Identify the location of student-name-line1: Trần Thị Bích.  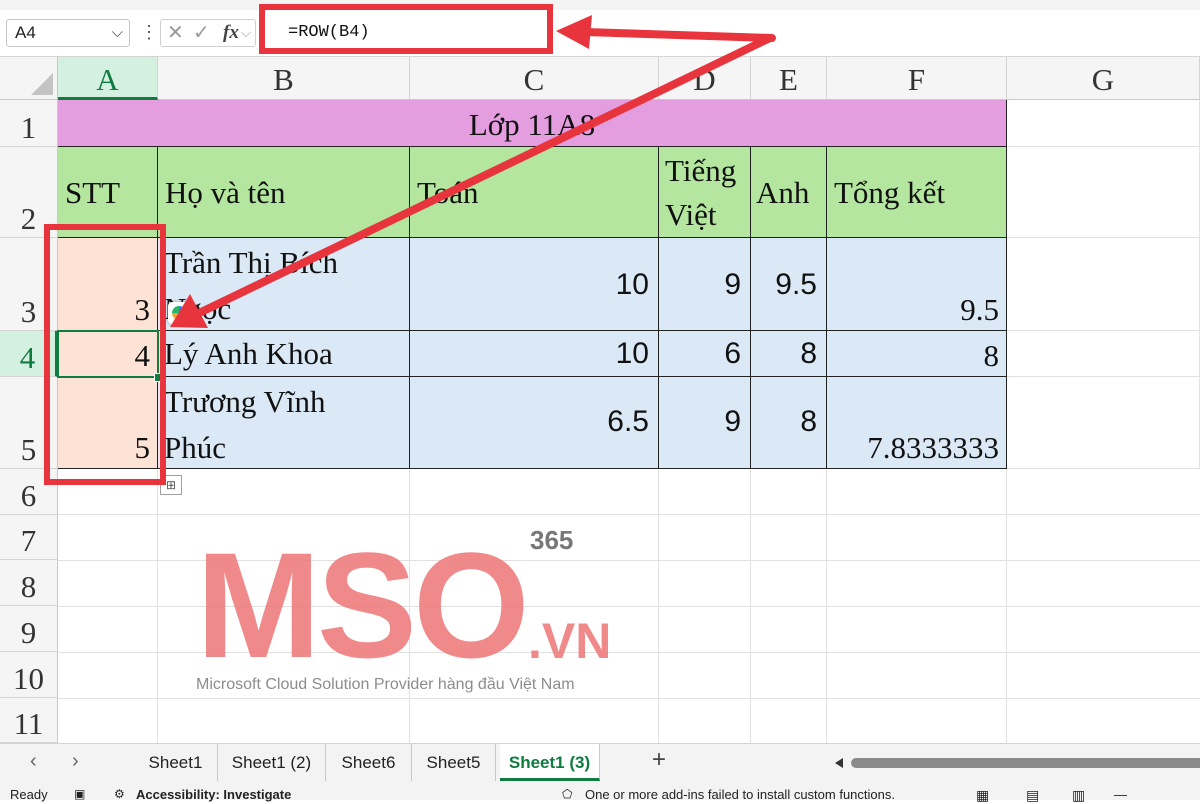
(251, 262).